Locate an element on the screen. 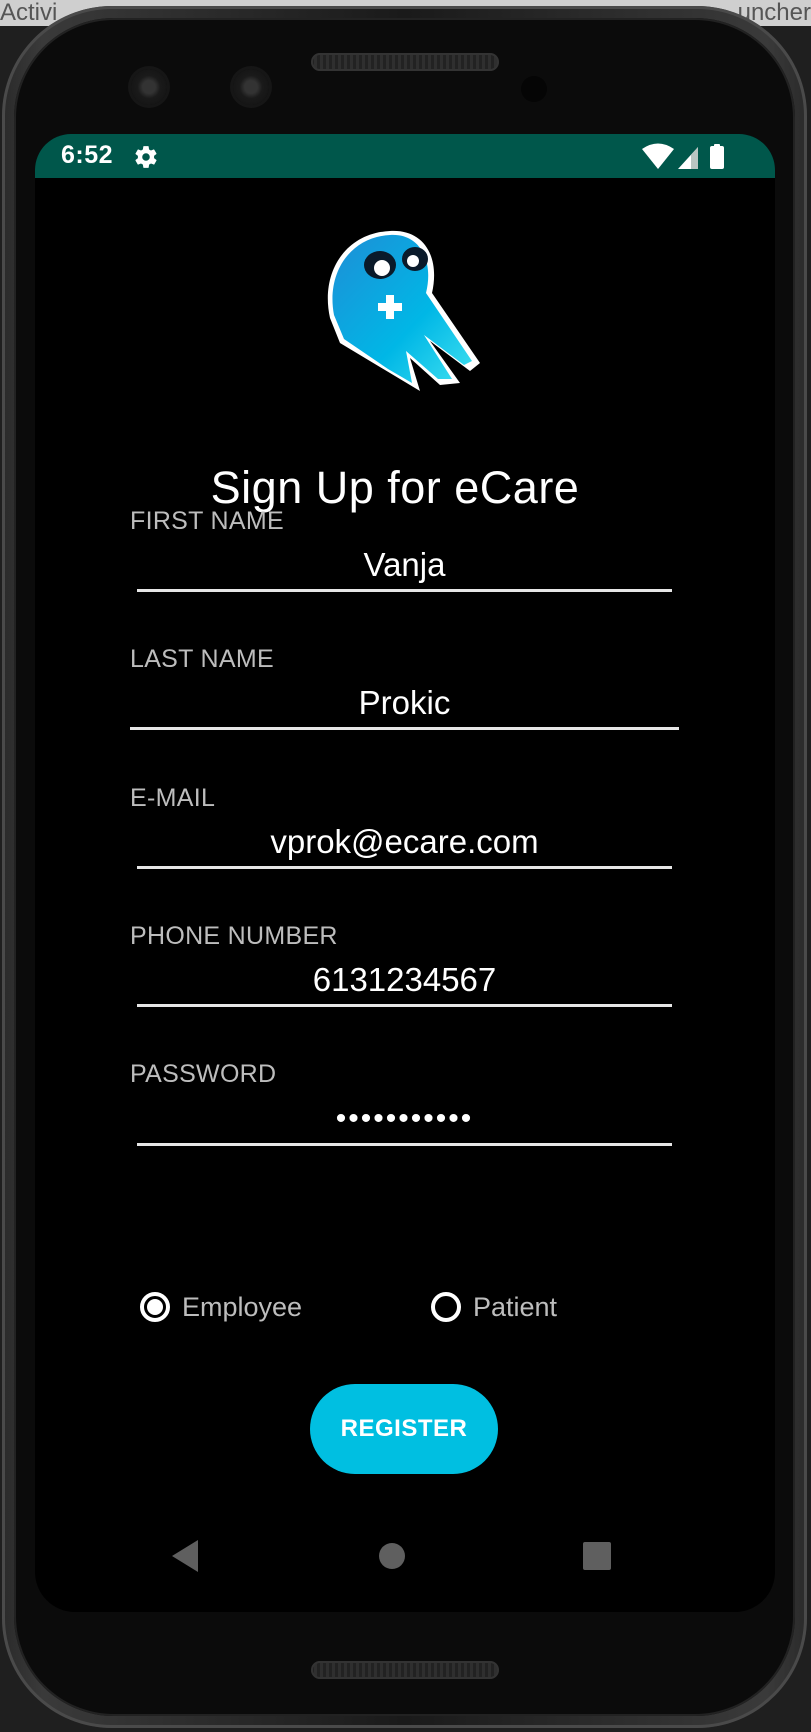 This screenshot has height=1732, width=811. navigation-bar is located at coordinates (405, 1559).